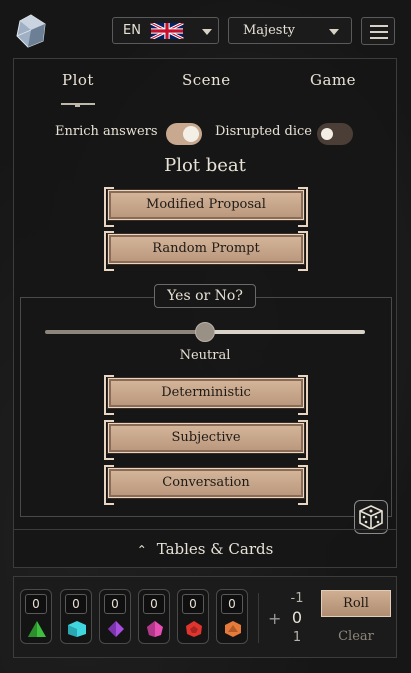 The height and width of the screenshot is (673, 411). Describe the element at coordinates (205, 134) in the screenshot. I see `options-row: Enrich answers Disrupted dice` at that location.